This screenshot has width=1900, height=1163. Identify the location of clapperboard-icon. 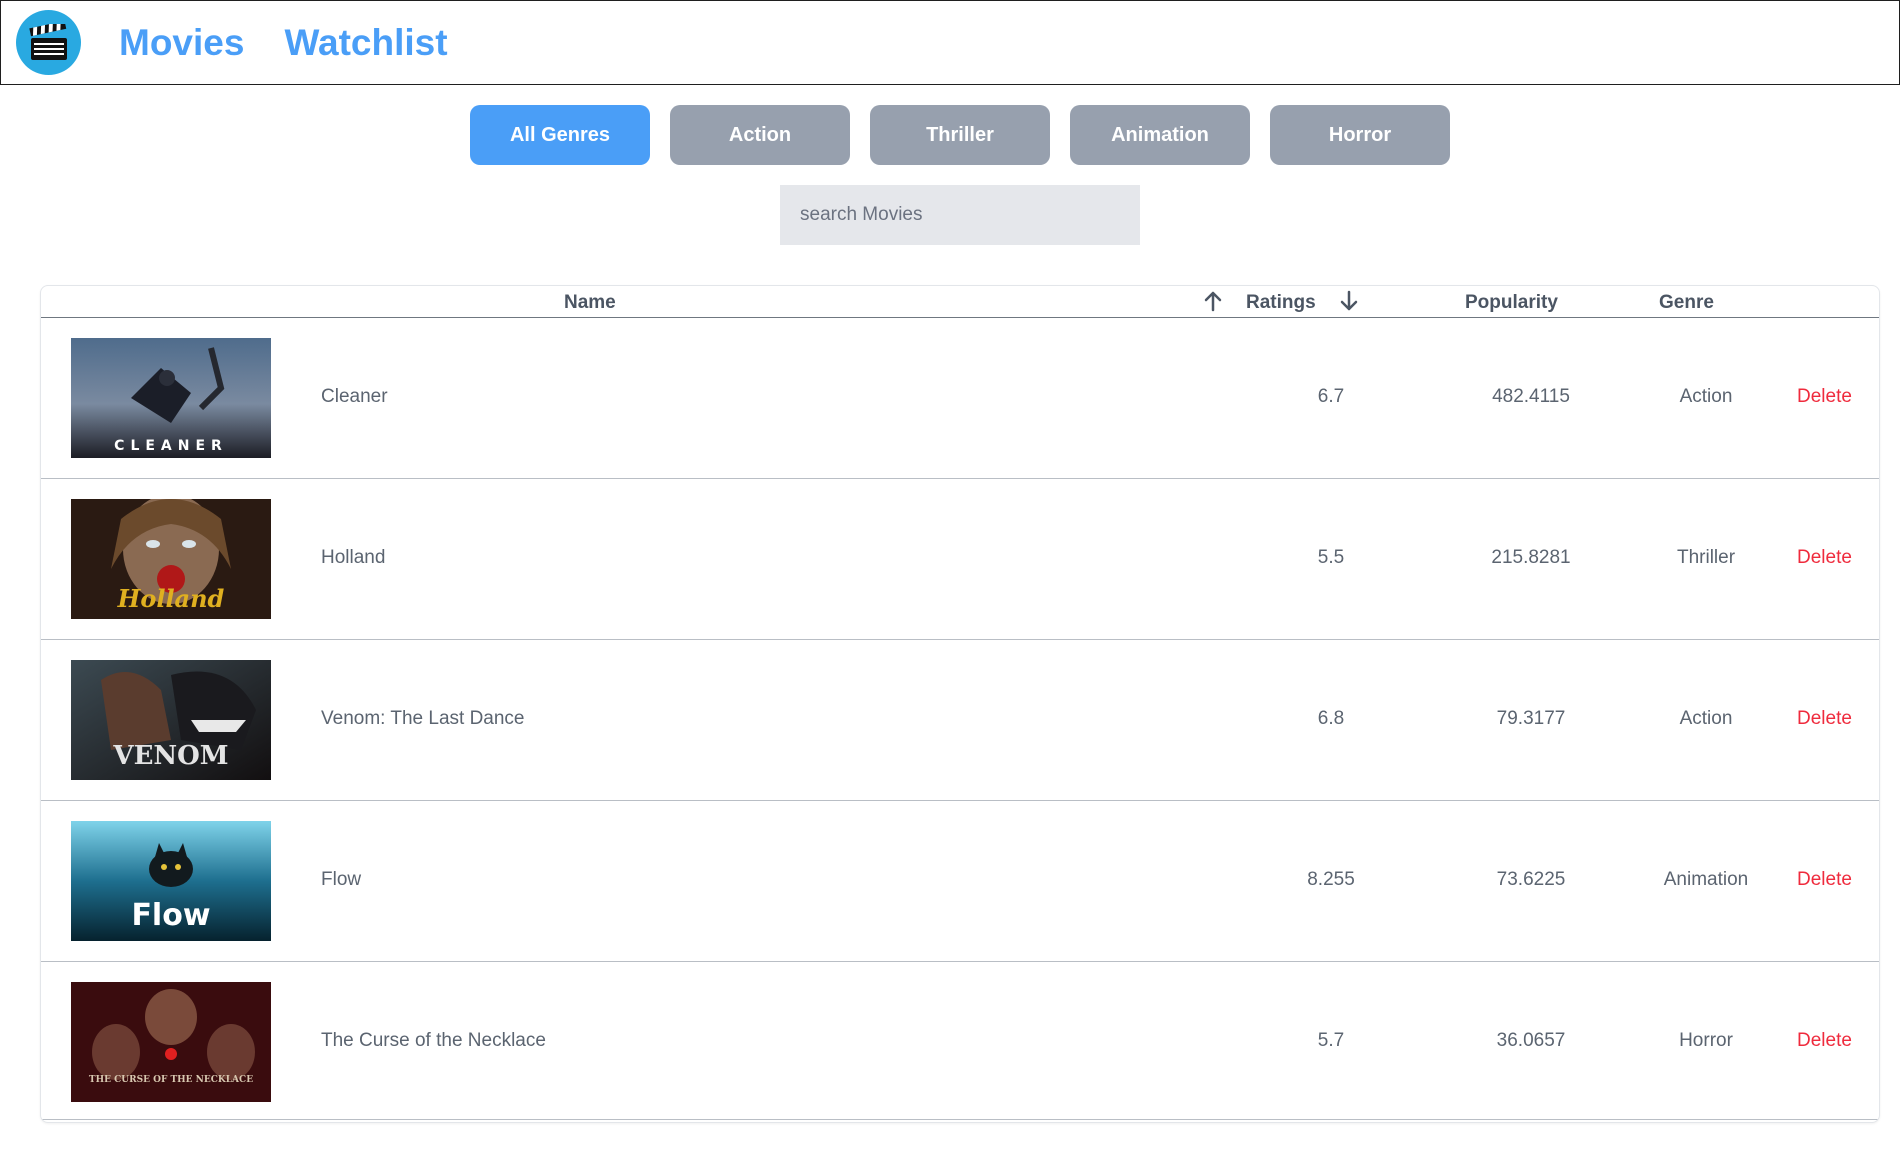
(48, 42).